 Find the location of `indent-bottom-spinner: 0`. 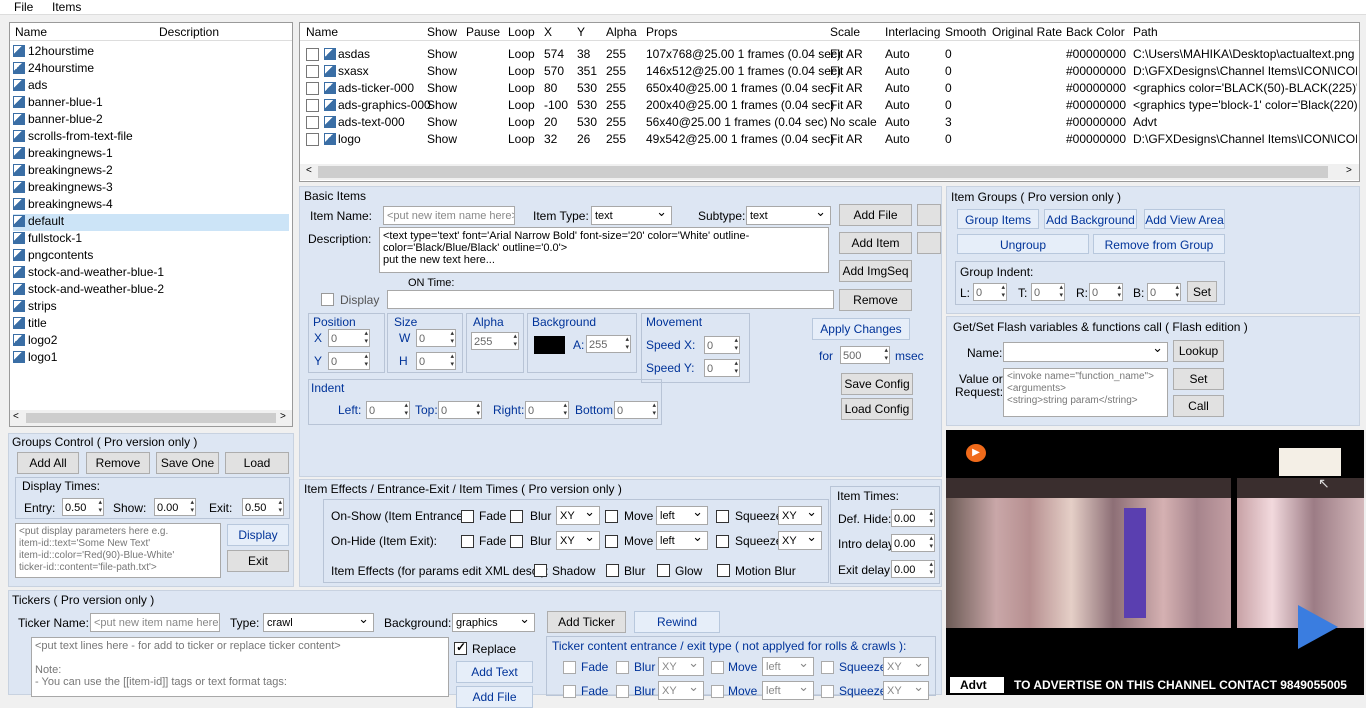

indent-bottom-spinner: 0 is located at coordinates (636, 410).